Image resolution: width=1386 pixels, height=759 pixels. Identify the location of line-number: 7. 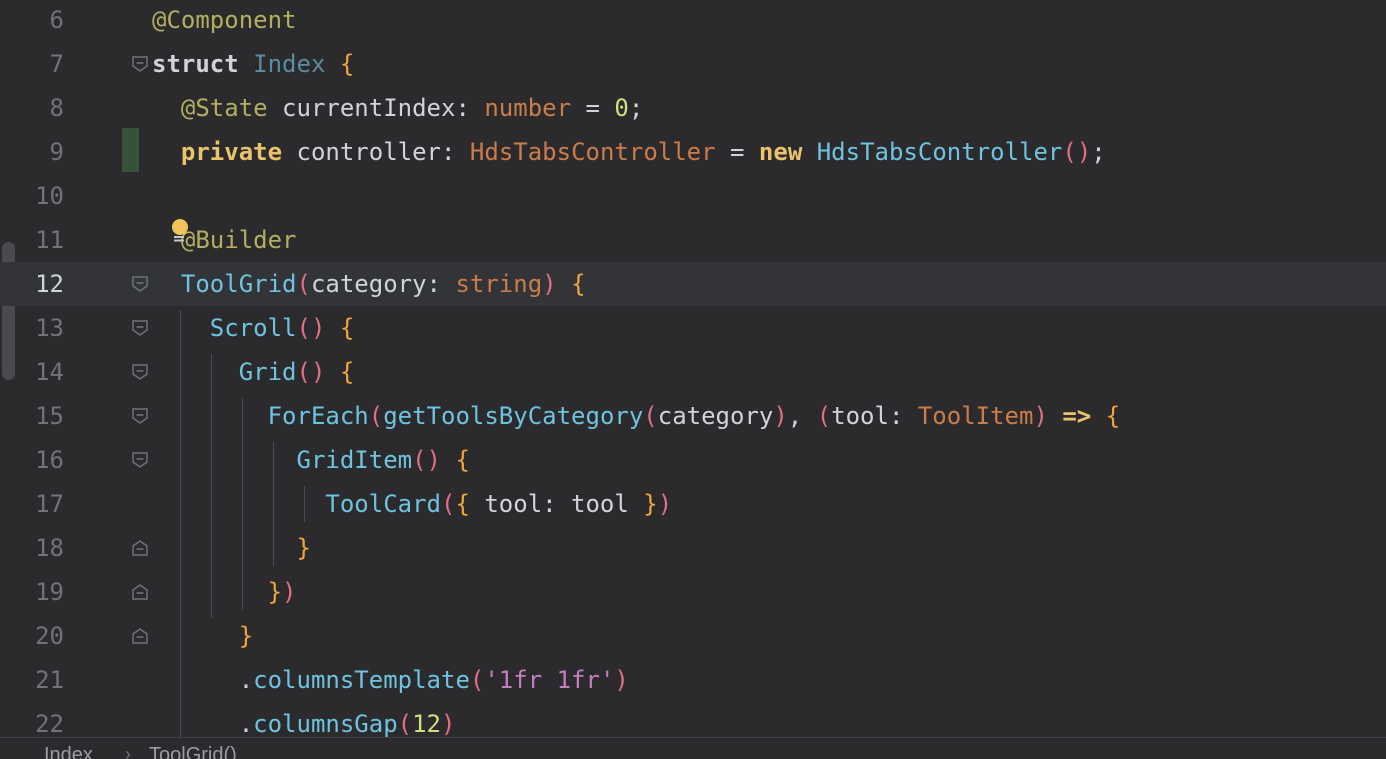
(43, 64).